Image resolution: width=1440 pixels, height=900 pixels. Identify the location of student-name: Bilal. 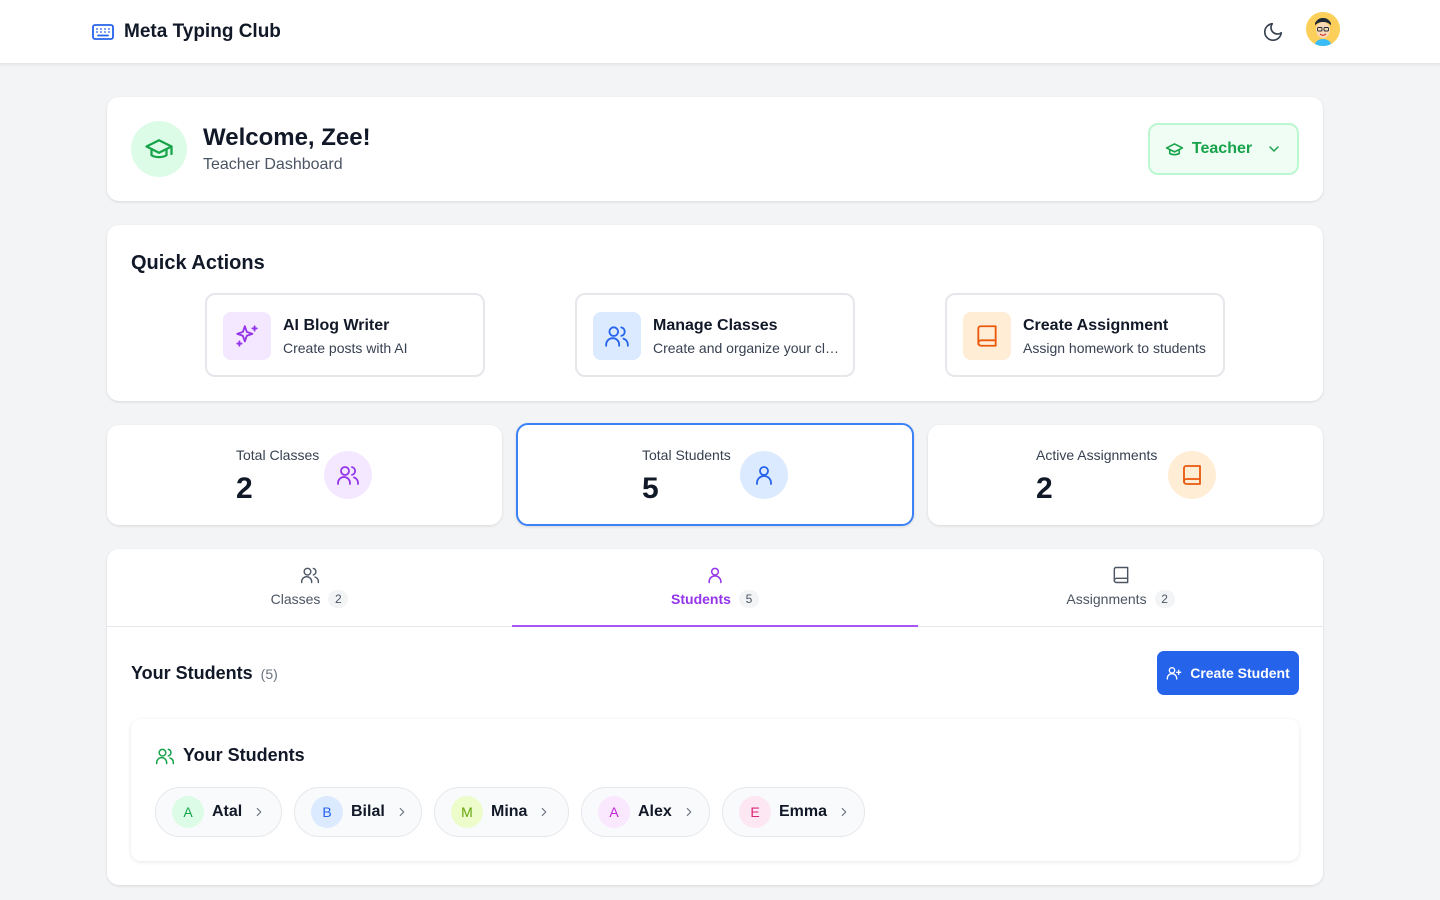
(368, 811).